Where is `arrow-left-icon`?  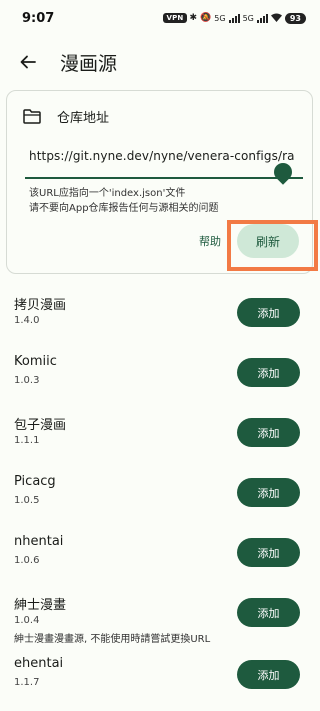 arrow-left-icon is located at coordinates (28, 62).